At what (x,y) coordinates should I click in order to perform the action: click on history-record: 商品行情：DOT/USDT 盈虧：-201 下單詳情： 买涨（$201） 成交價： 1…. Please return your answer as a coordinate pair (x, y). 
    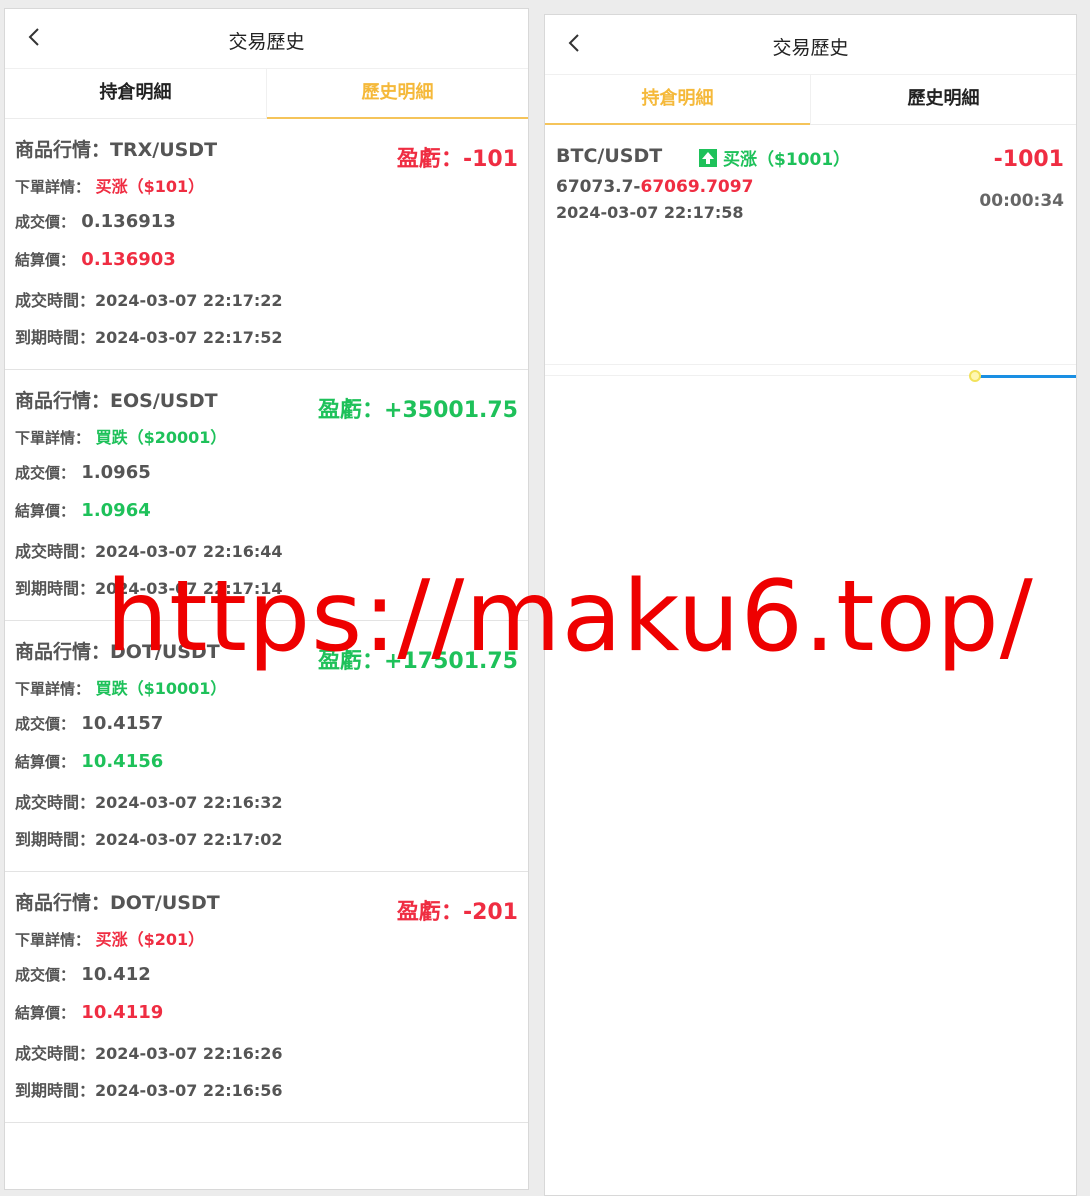
    Looking at the image, I should click on (266, 997).